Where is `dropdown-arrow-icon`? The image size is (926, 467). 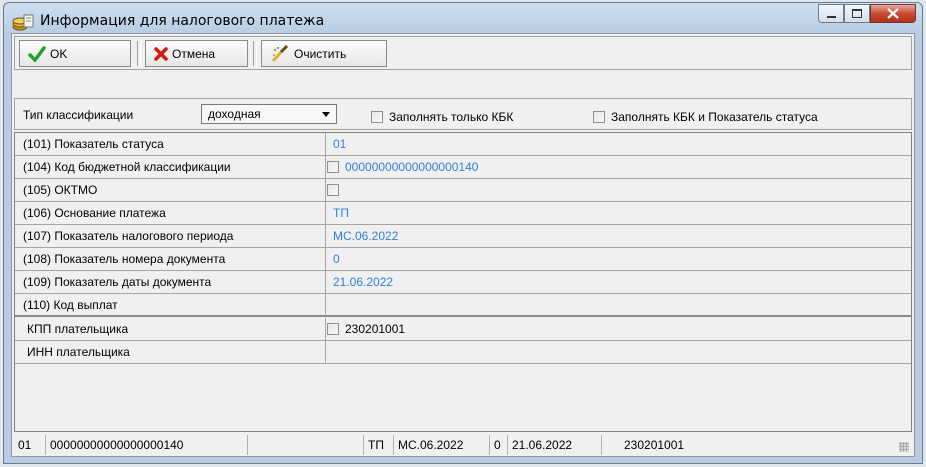
dropdown-arrow-icon is located at coordinates (326, 114).